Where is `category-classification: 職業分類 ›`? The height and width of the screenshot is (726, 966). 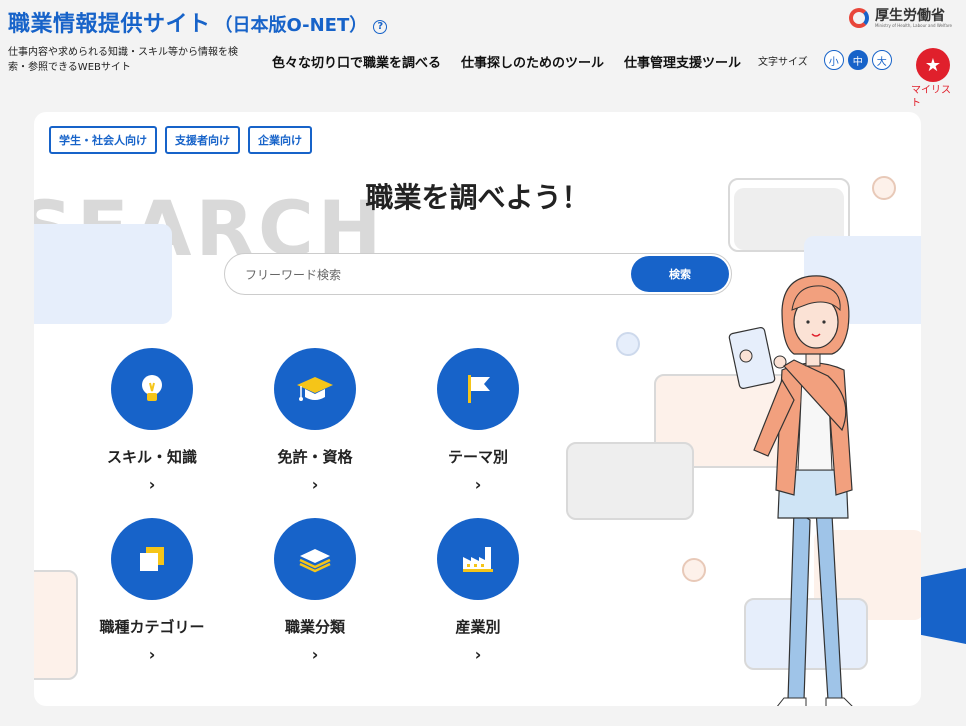 category-classification: 職業分類 › is located at coordinates (315, 591).